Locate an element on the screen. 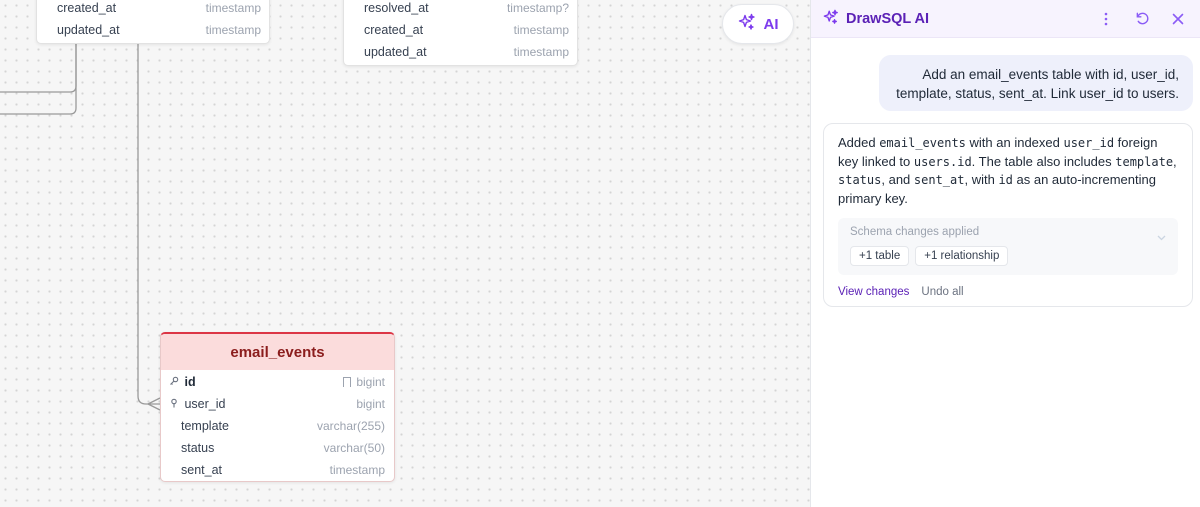 The width and height of the screenshot is (1200, 507). column-name: template is located at coordinates (205, 426).